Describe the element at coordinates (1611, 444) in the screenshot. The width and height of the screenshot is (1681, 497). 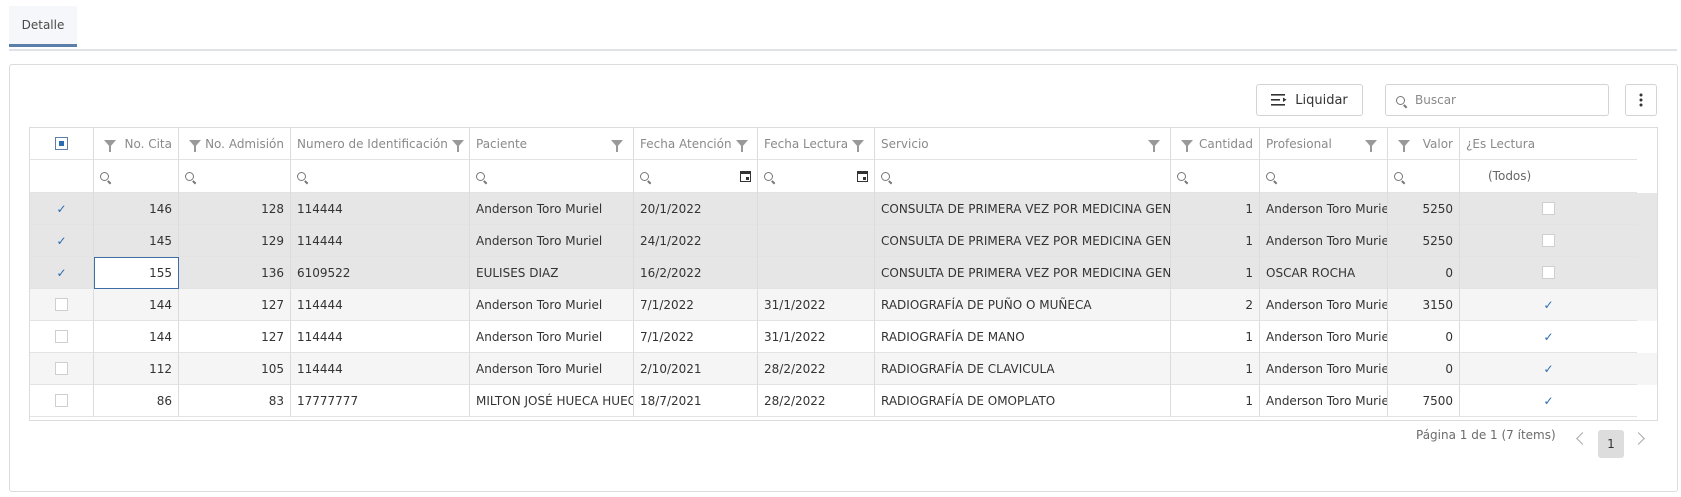
I see `page-button-1: 1` at that location.